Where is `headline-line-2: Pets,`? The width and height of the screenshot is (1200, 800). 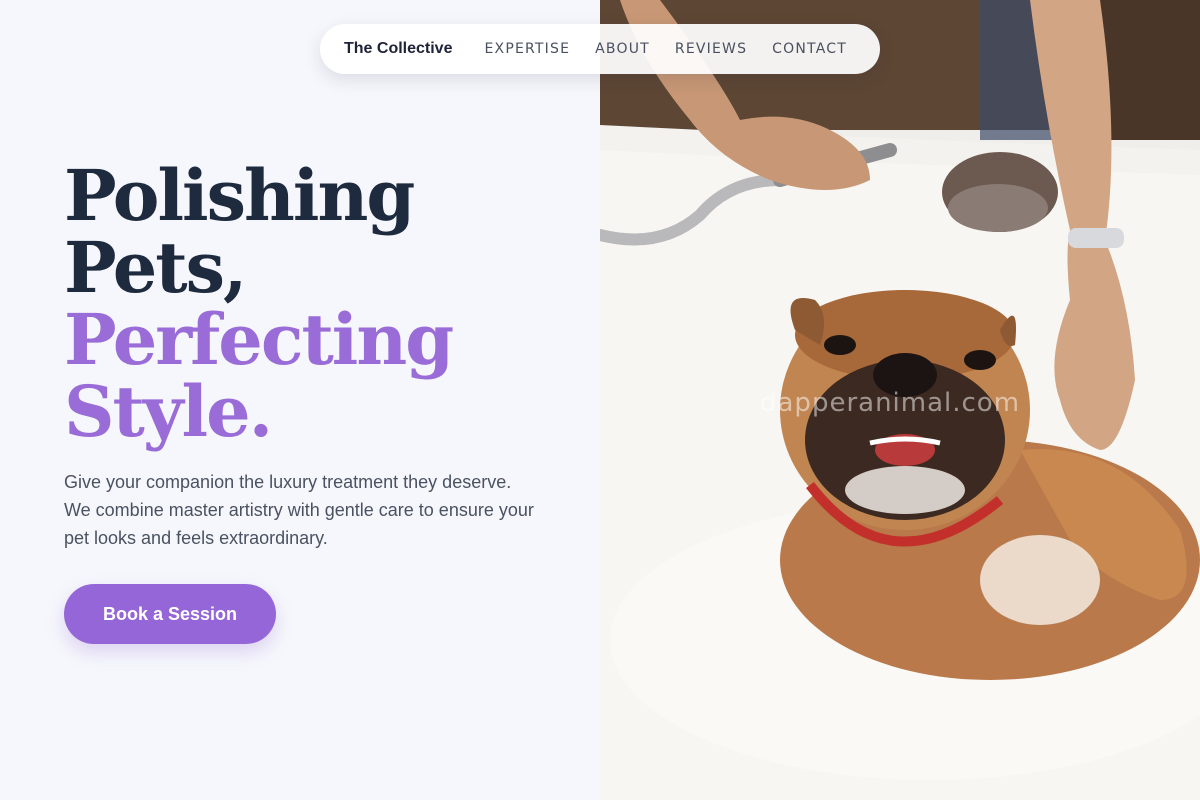 headline-line-2: Pets, is located at coordinates (155, 267).